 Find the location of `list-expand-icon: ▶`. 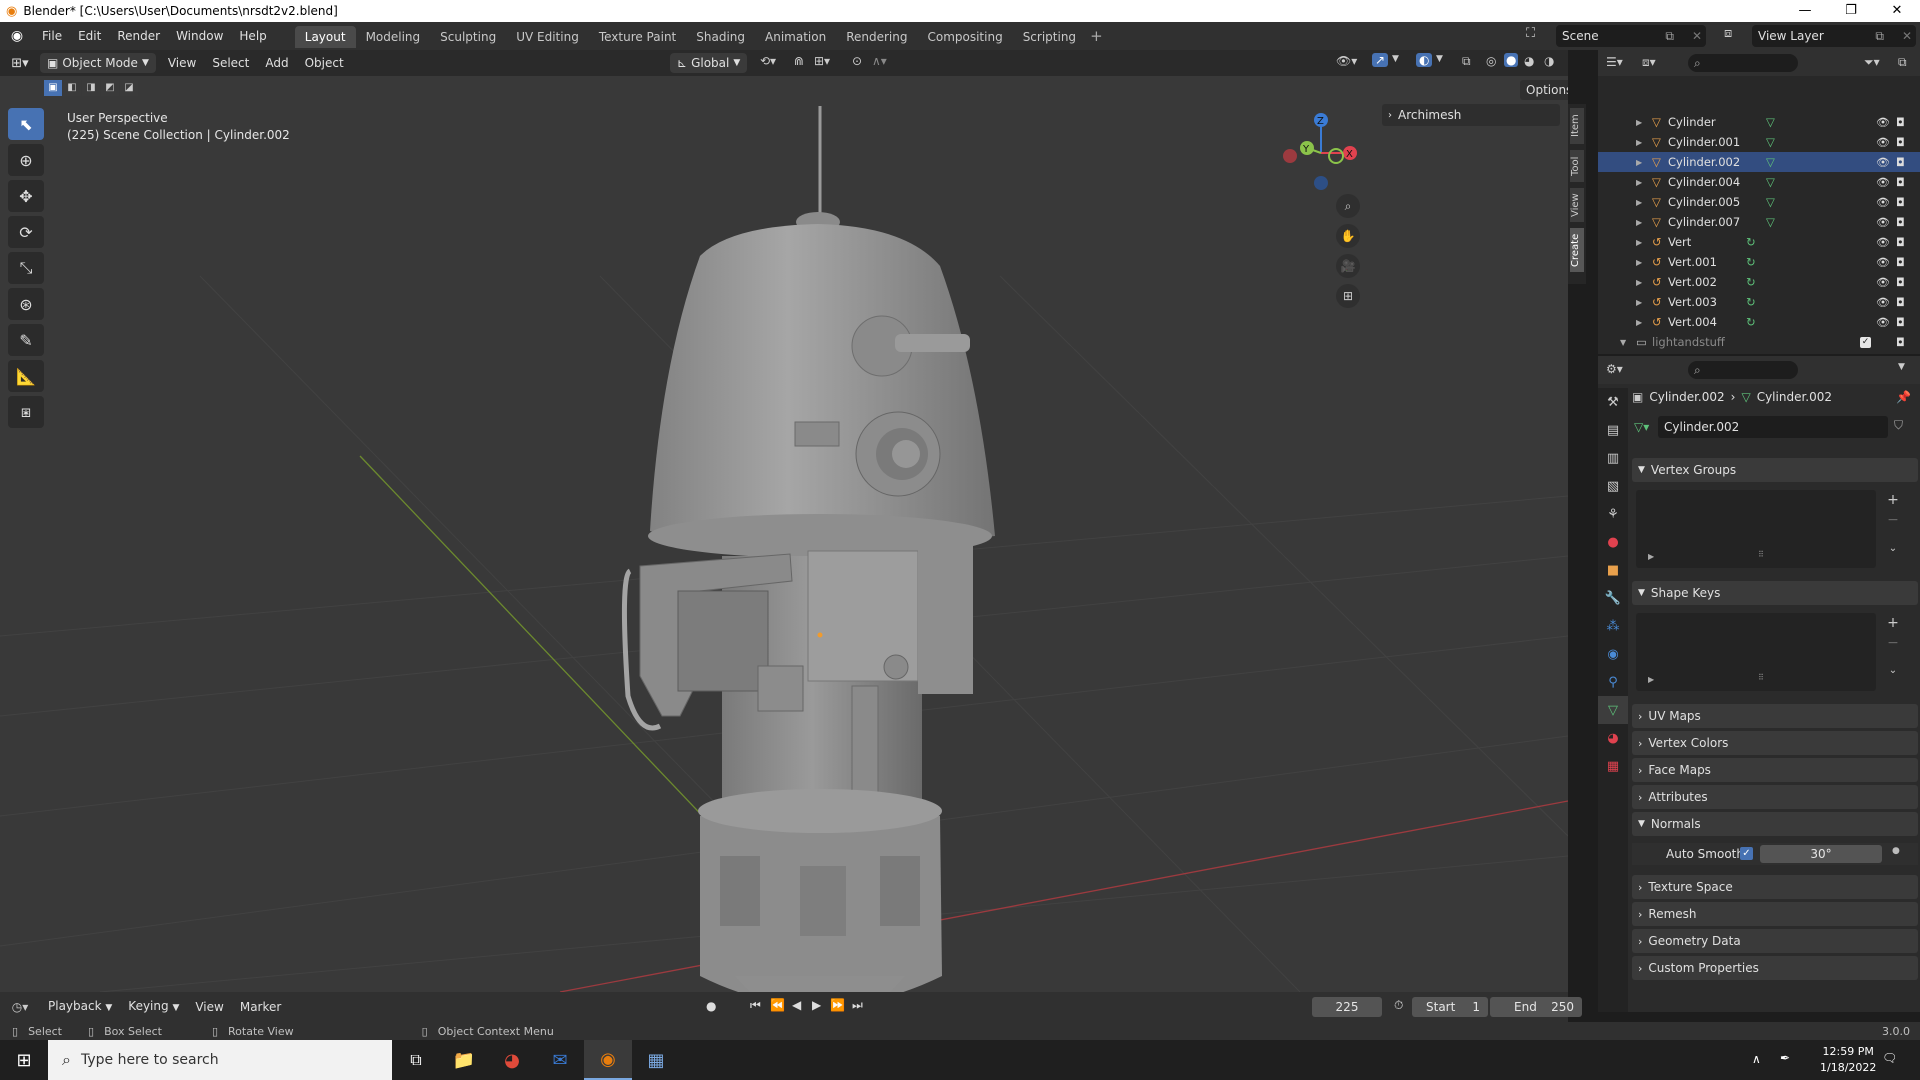

list-expand-icon: ▶ is located at coordinates (1651, 556).